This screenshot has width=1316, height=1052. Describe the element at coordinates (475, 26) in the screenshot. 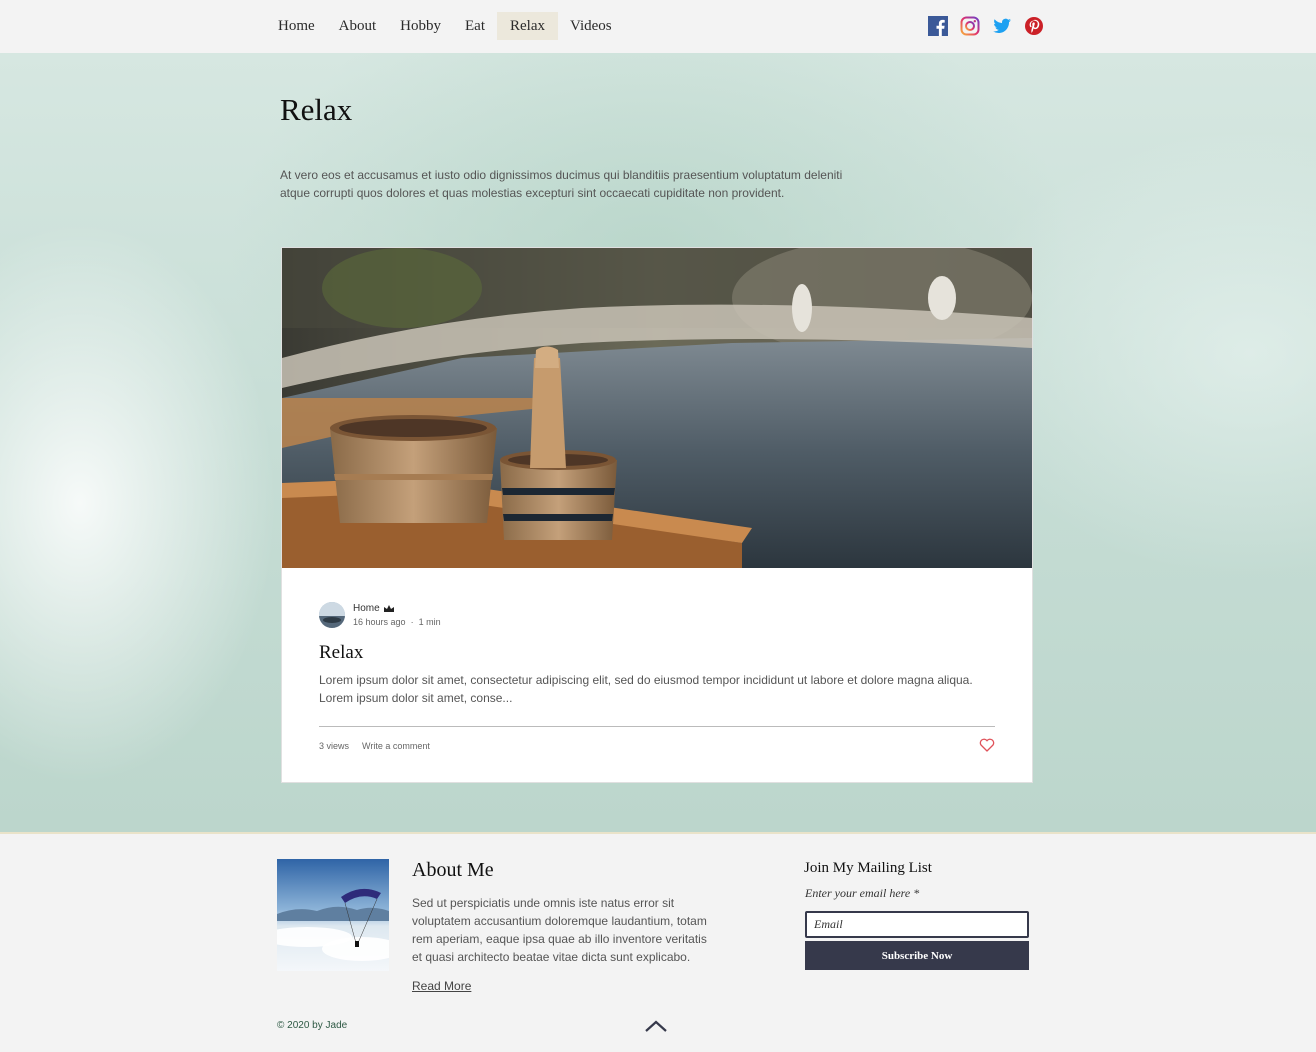

I see `nav-item-eat: Eat` at that location.